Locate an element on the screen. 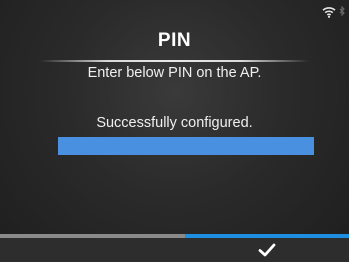  page-title: PIN is located at coordinates (174, 40).